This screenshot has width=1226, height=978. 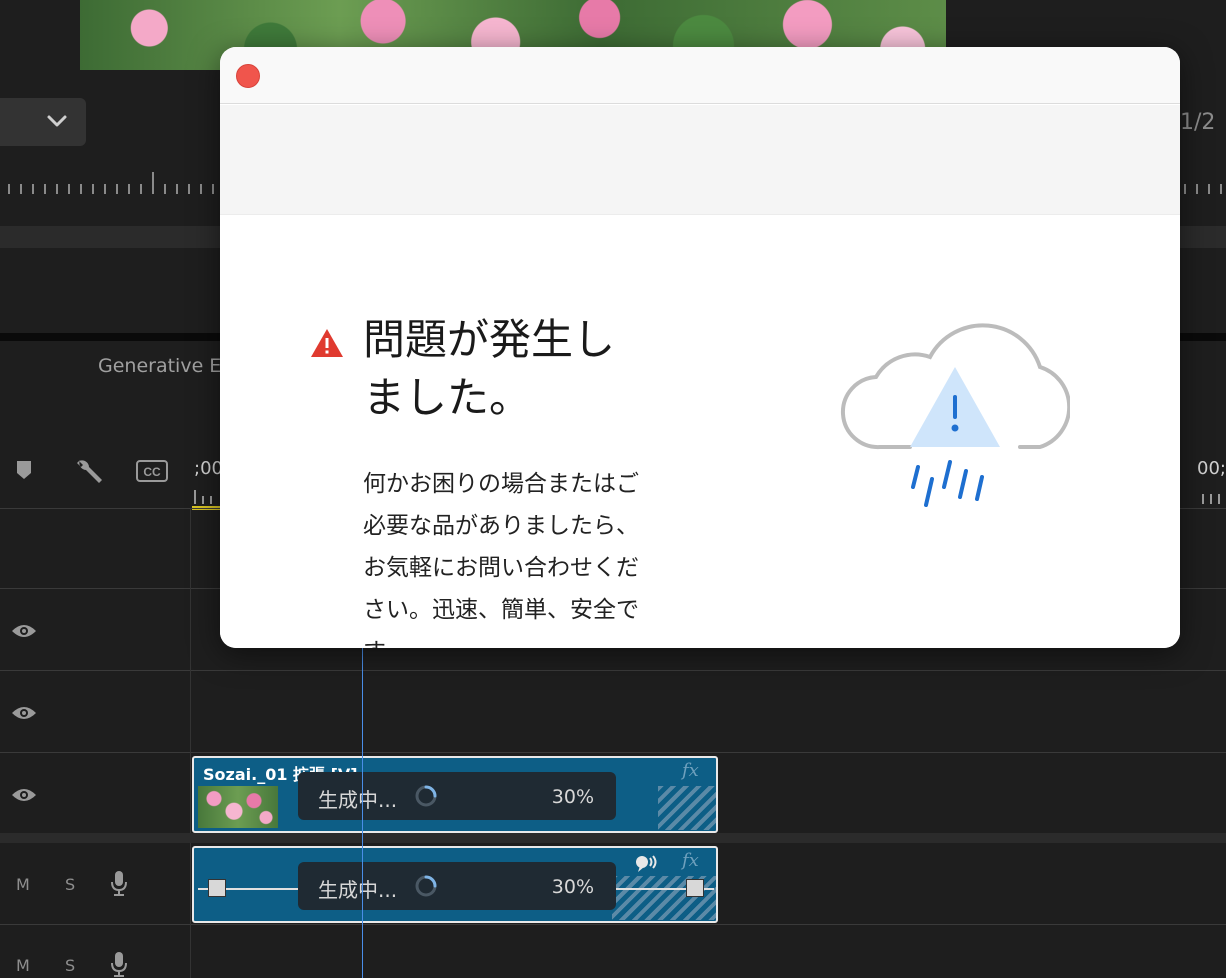 I want to click on tab-generative-extend: Generative E, so click(x=159, y=366).